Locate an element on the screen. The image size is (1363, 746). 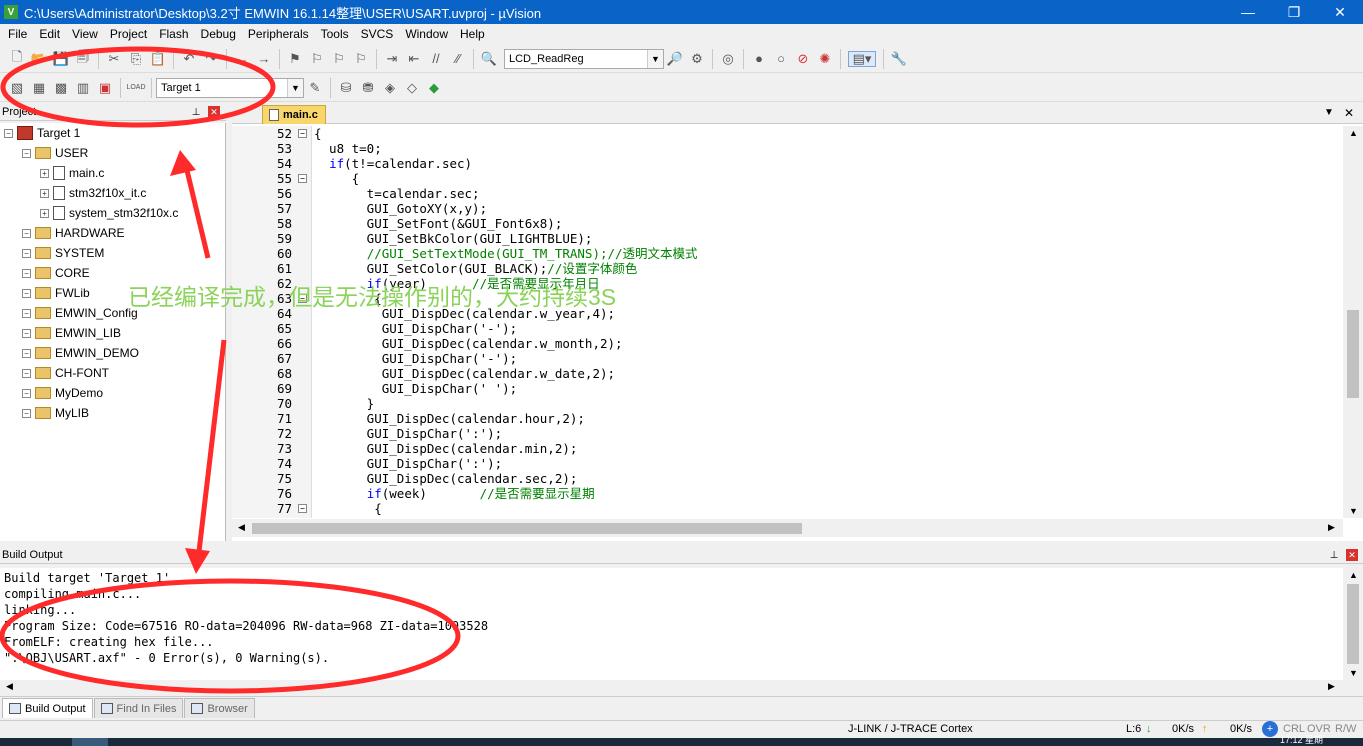
tab-browser: Browser is located at coordinates (219, 708).